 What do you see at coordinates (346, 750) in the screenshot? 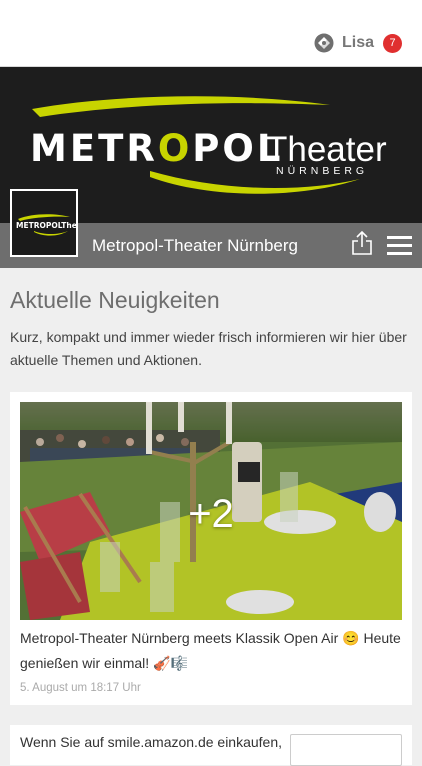
I see `next-post-image` at bounding box center [346, 750].